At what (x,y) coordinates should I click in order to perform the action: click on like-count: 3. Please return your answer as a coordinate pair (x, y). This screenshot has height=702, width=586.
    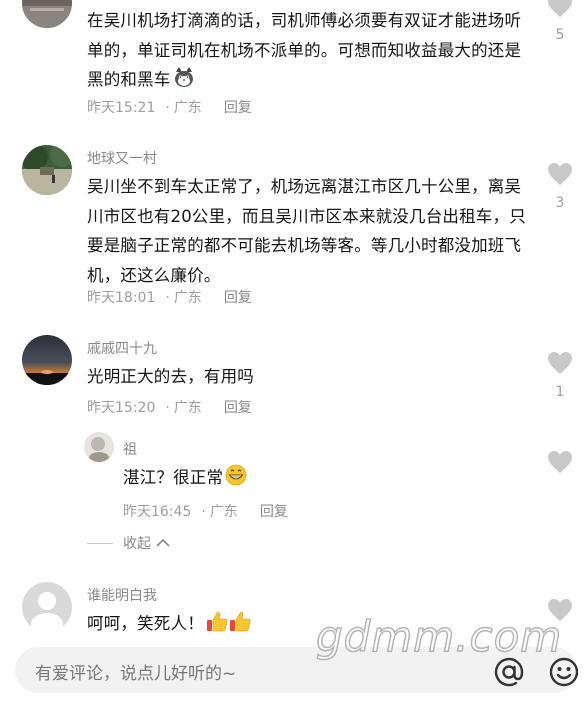
    Looking at the image, I should click on (560, 203).